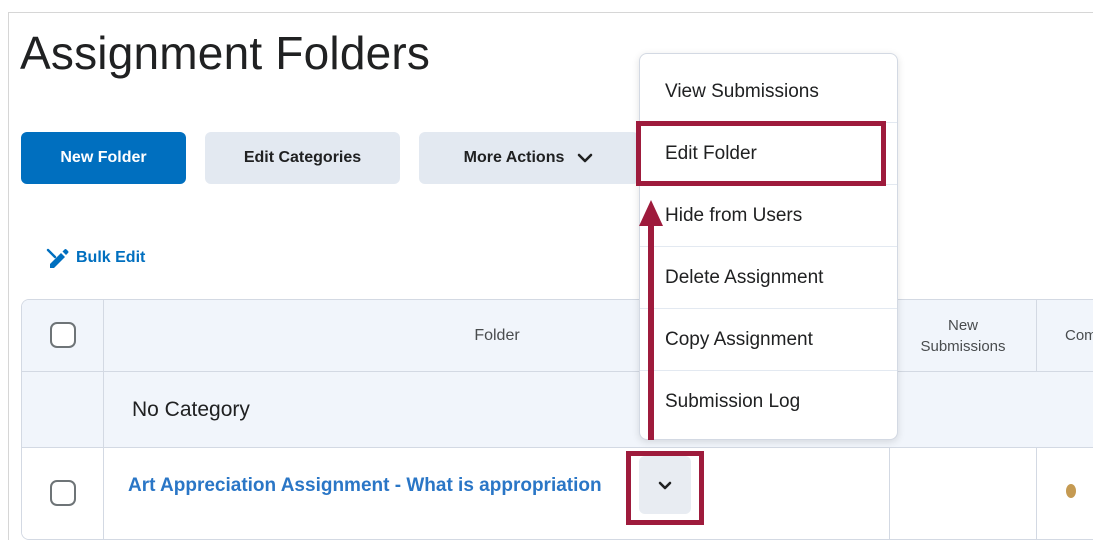  I want to click on column-header-new-submissions: New Submissions, so click(963, 335).